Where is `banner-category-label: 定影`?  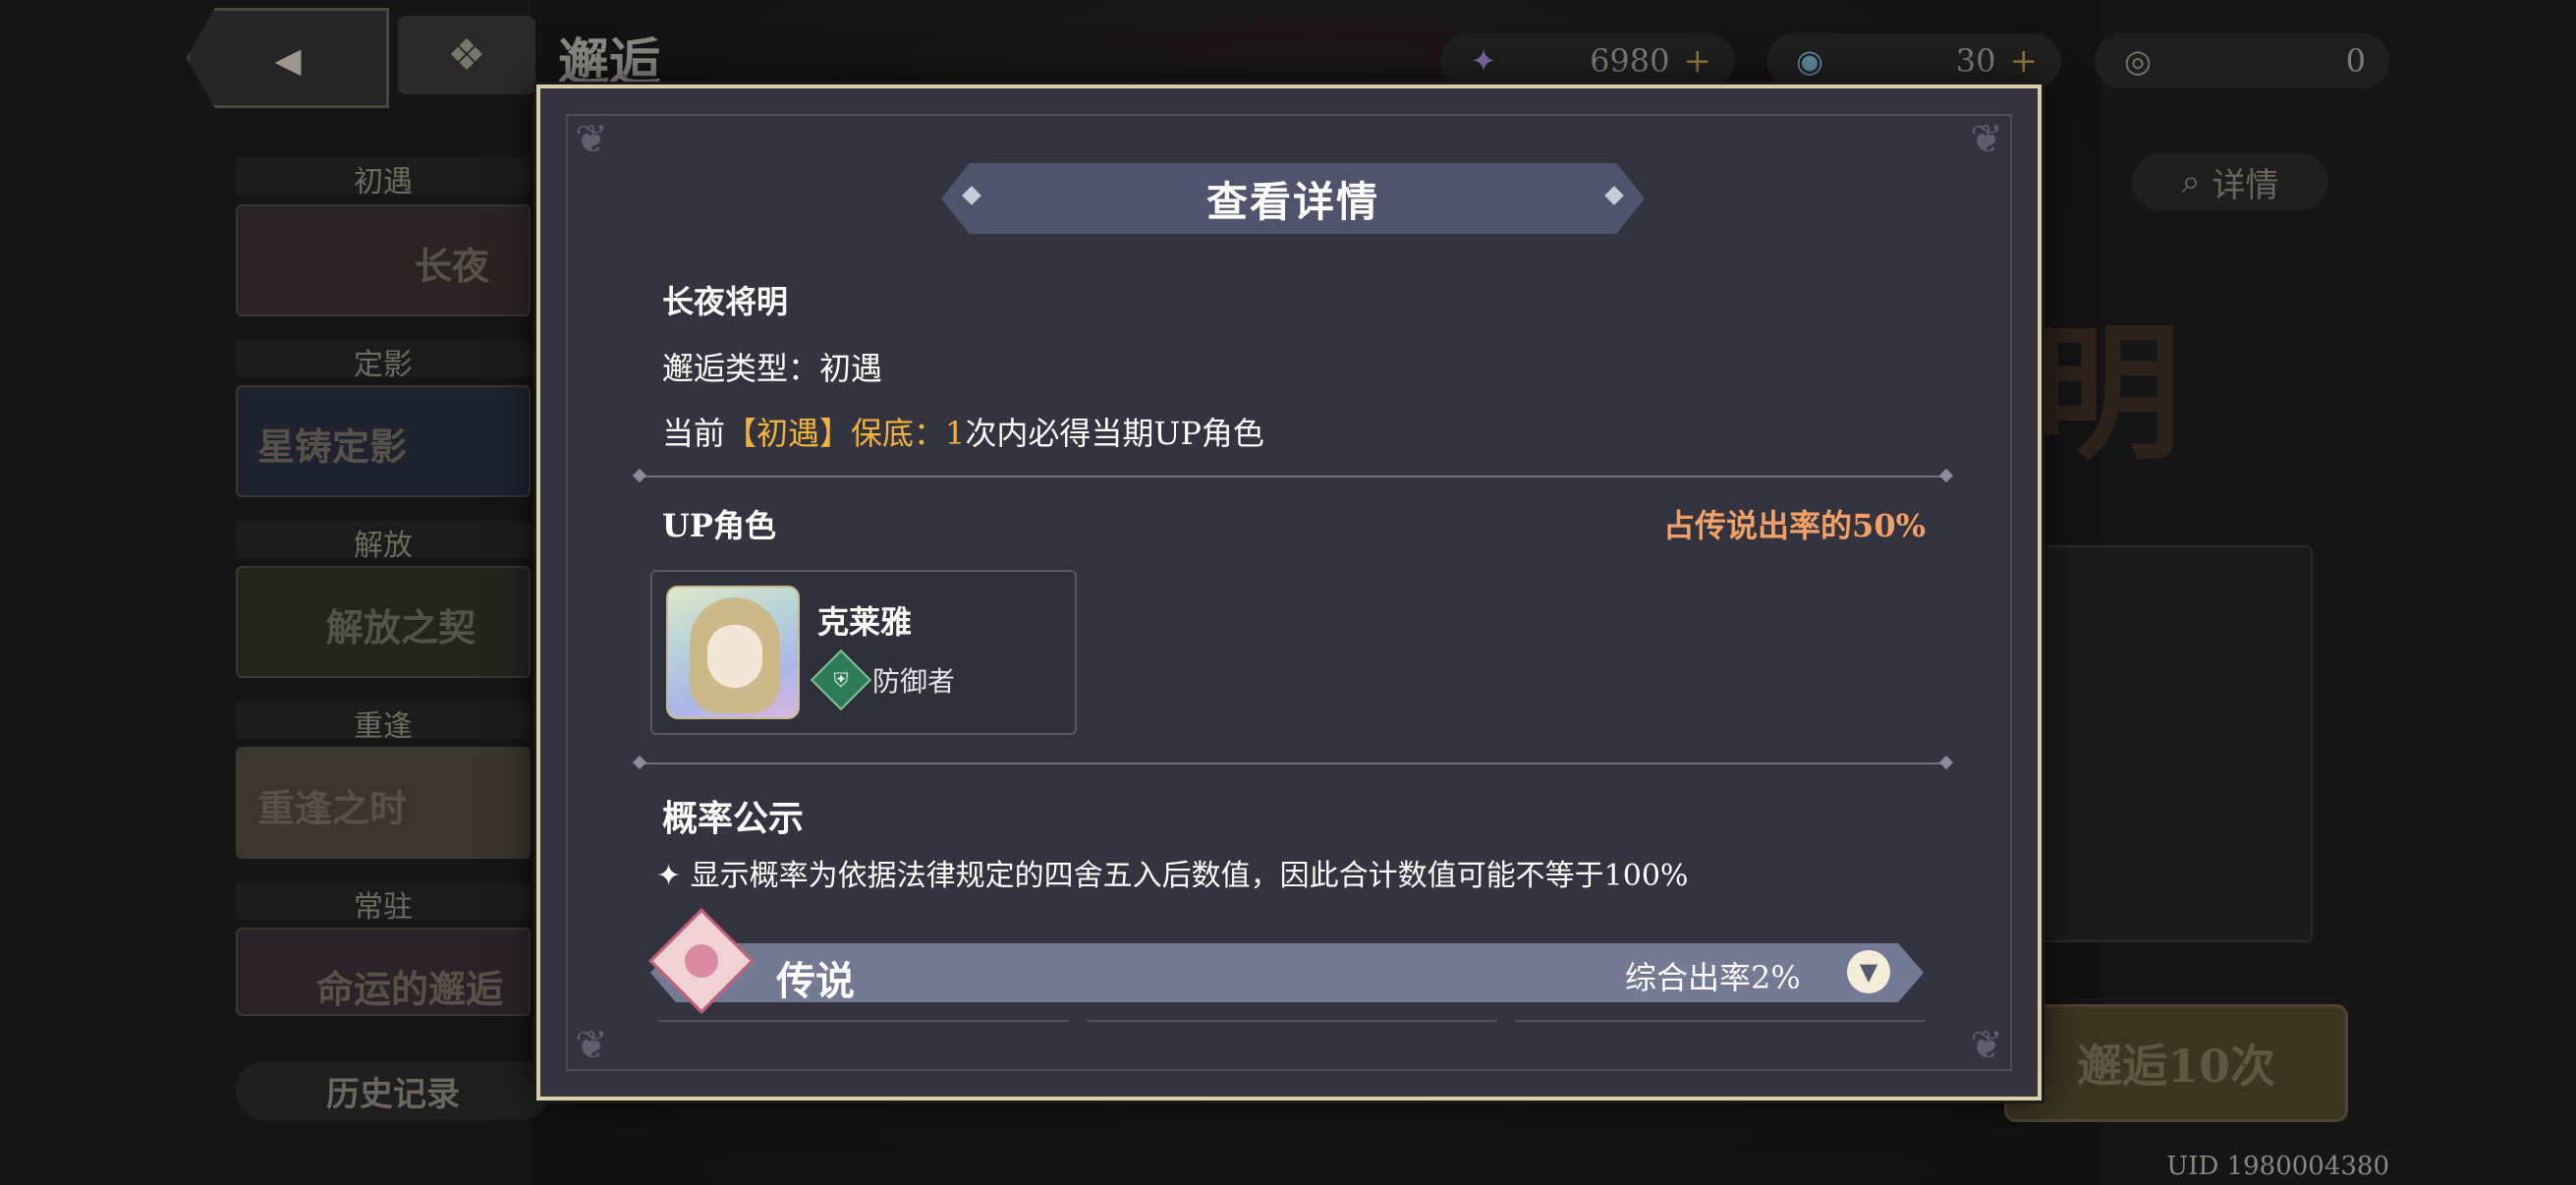 banner-category-label: 定影 is located at coordinates (383, 361).